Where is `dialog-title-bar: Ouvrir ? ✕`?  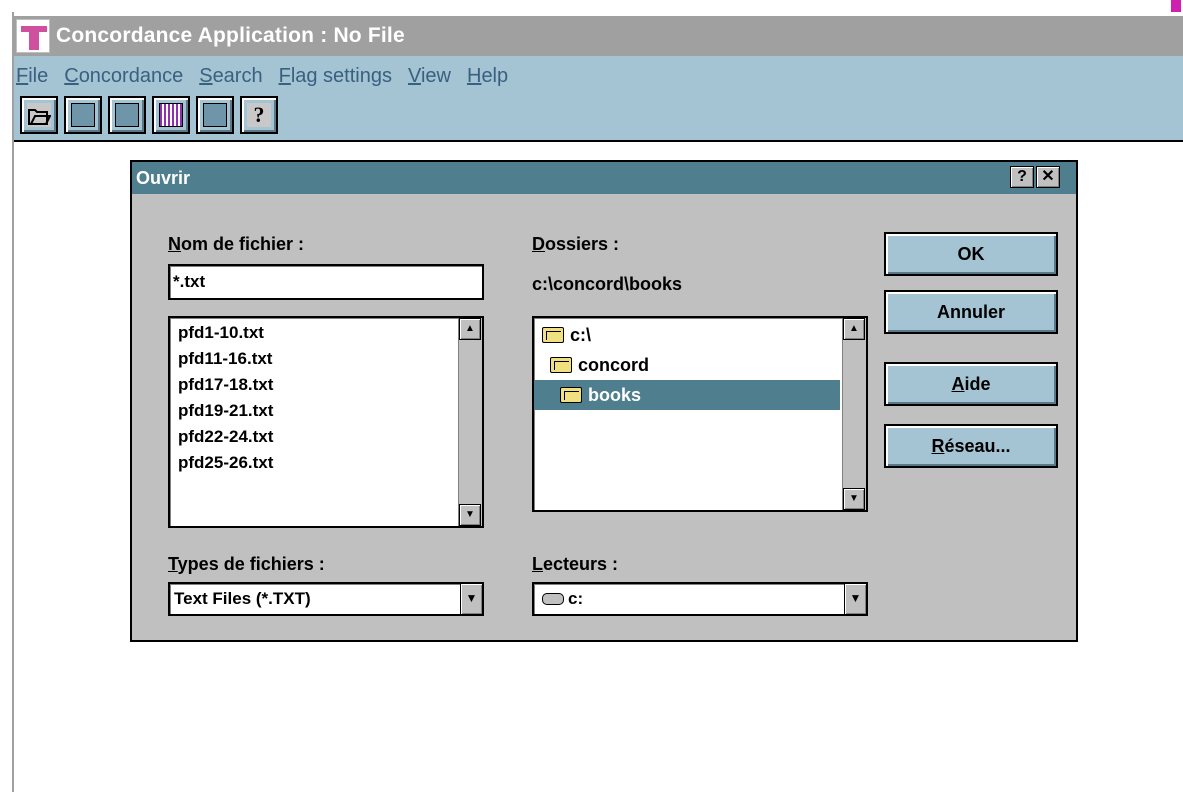 dialog-title-bar: Ouvrir ? ✕ is located at coordinates (604, 178).